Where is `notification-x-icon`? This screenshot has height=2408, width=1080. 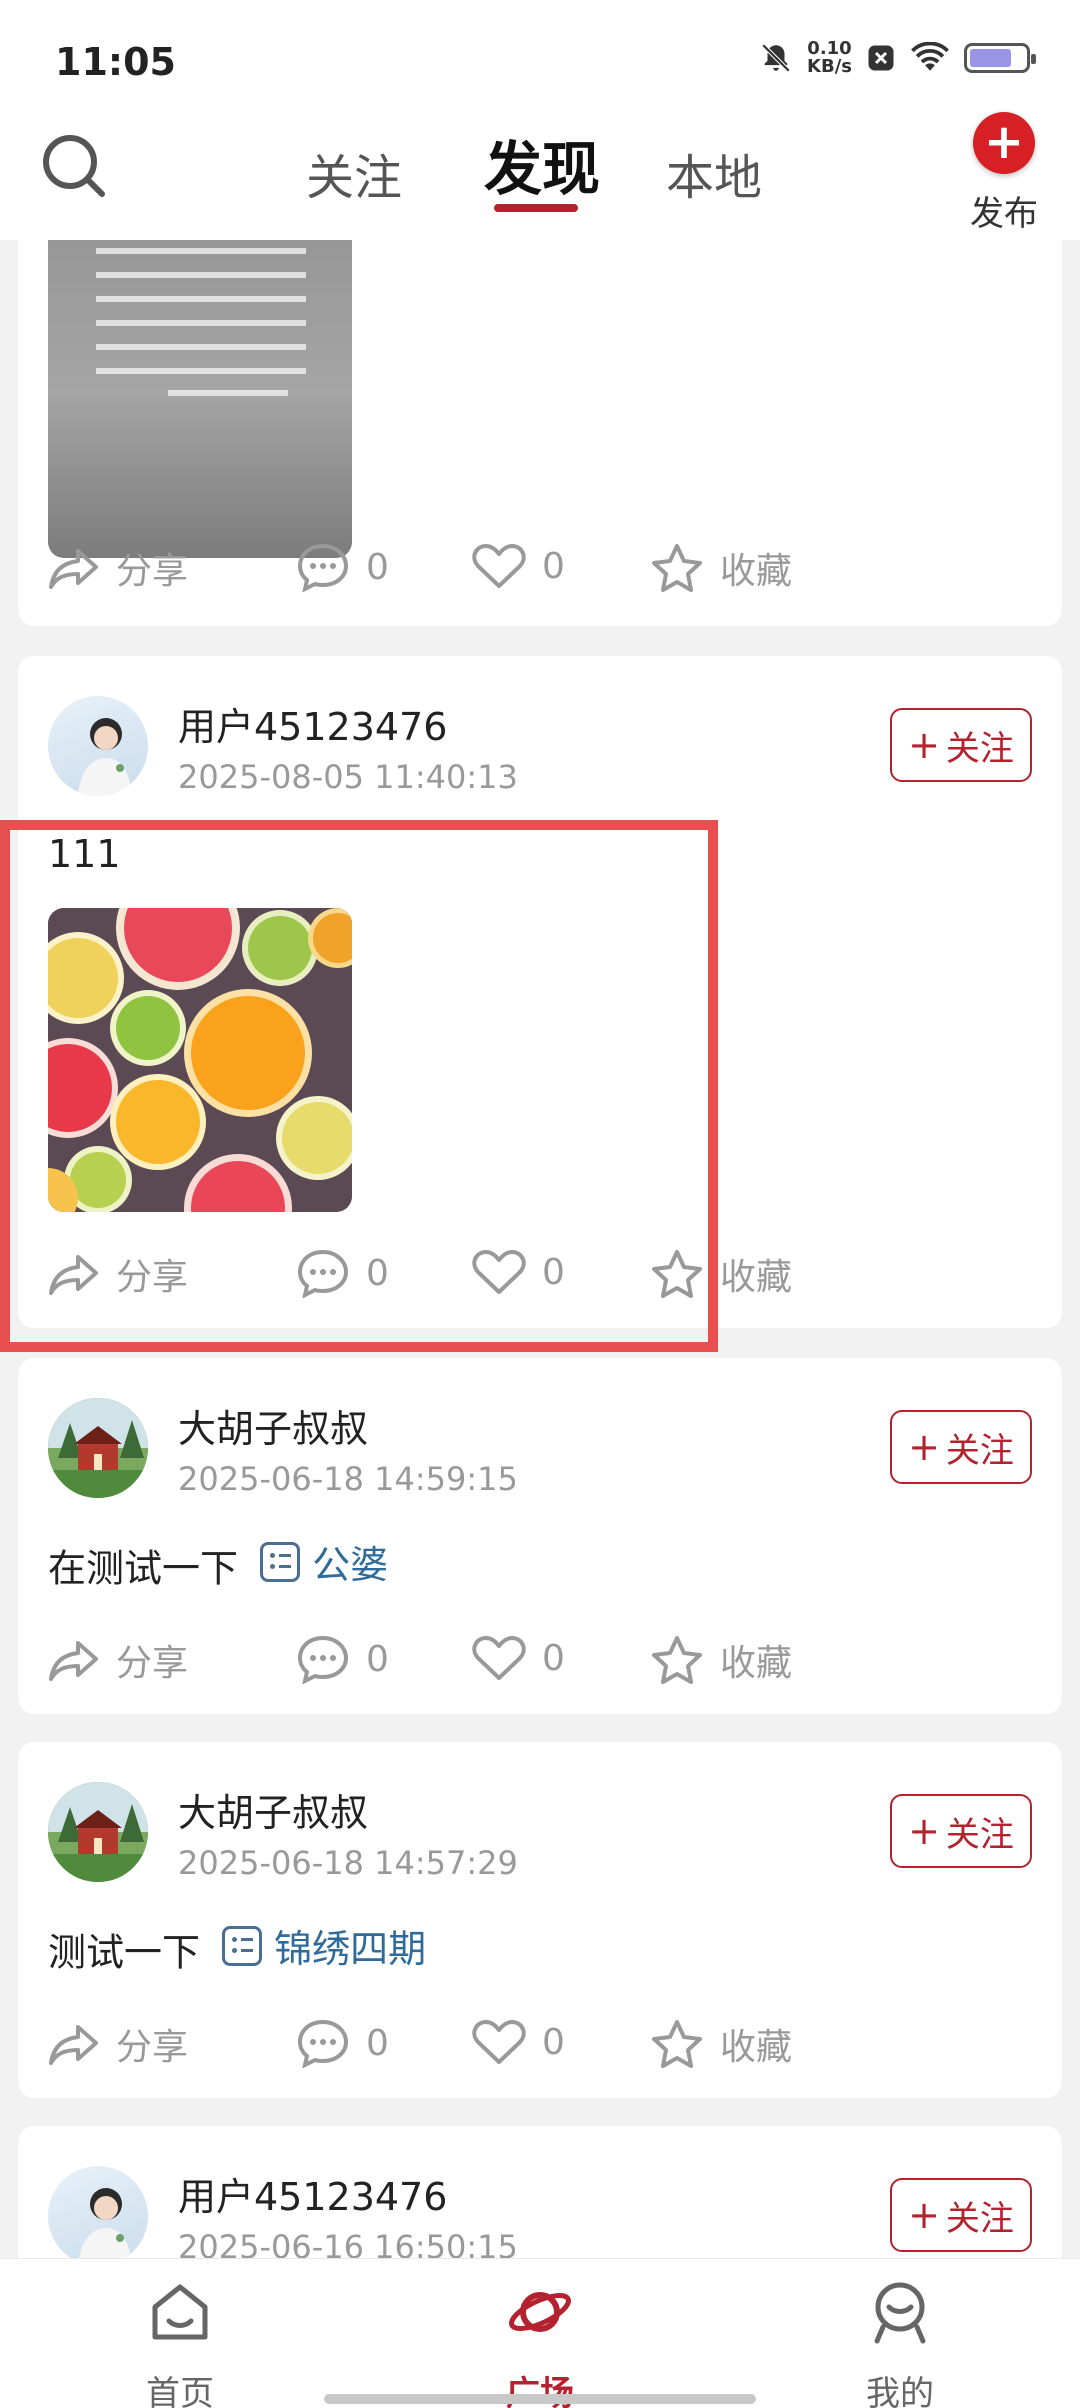 notification-x-icon is located at coordinates (881, 58).